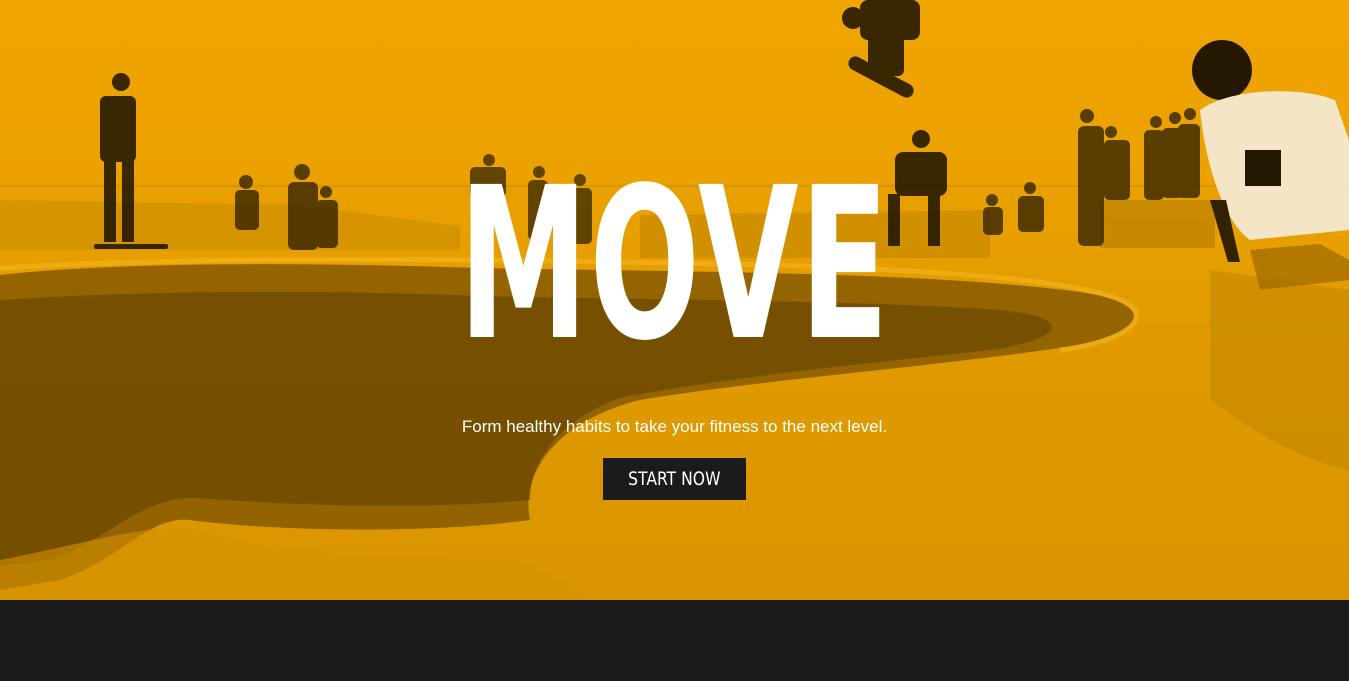 The height and width of the screenshot is (681, 1349). What do you see at coordinates (674, 264) in the screenshot?
I see `hero-title: MOVE` at bounding box center [674, 264].